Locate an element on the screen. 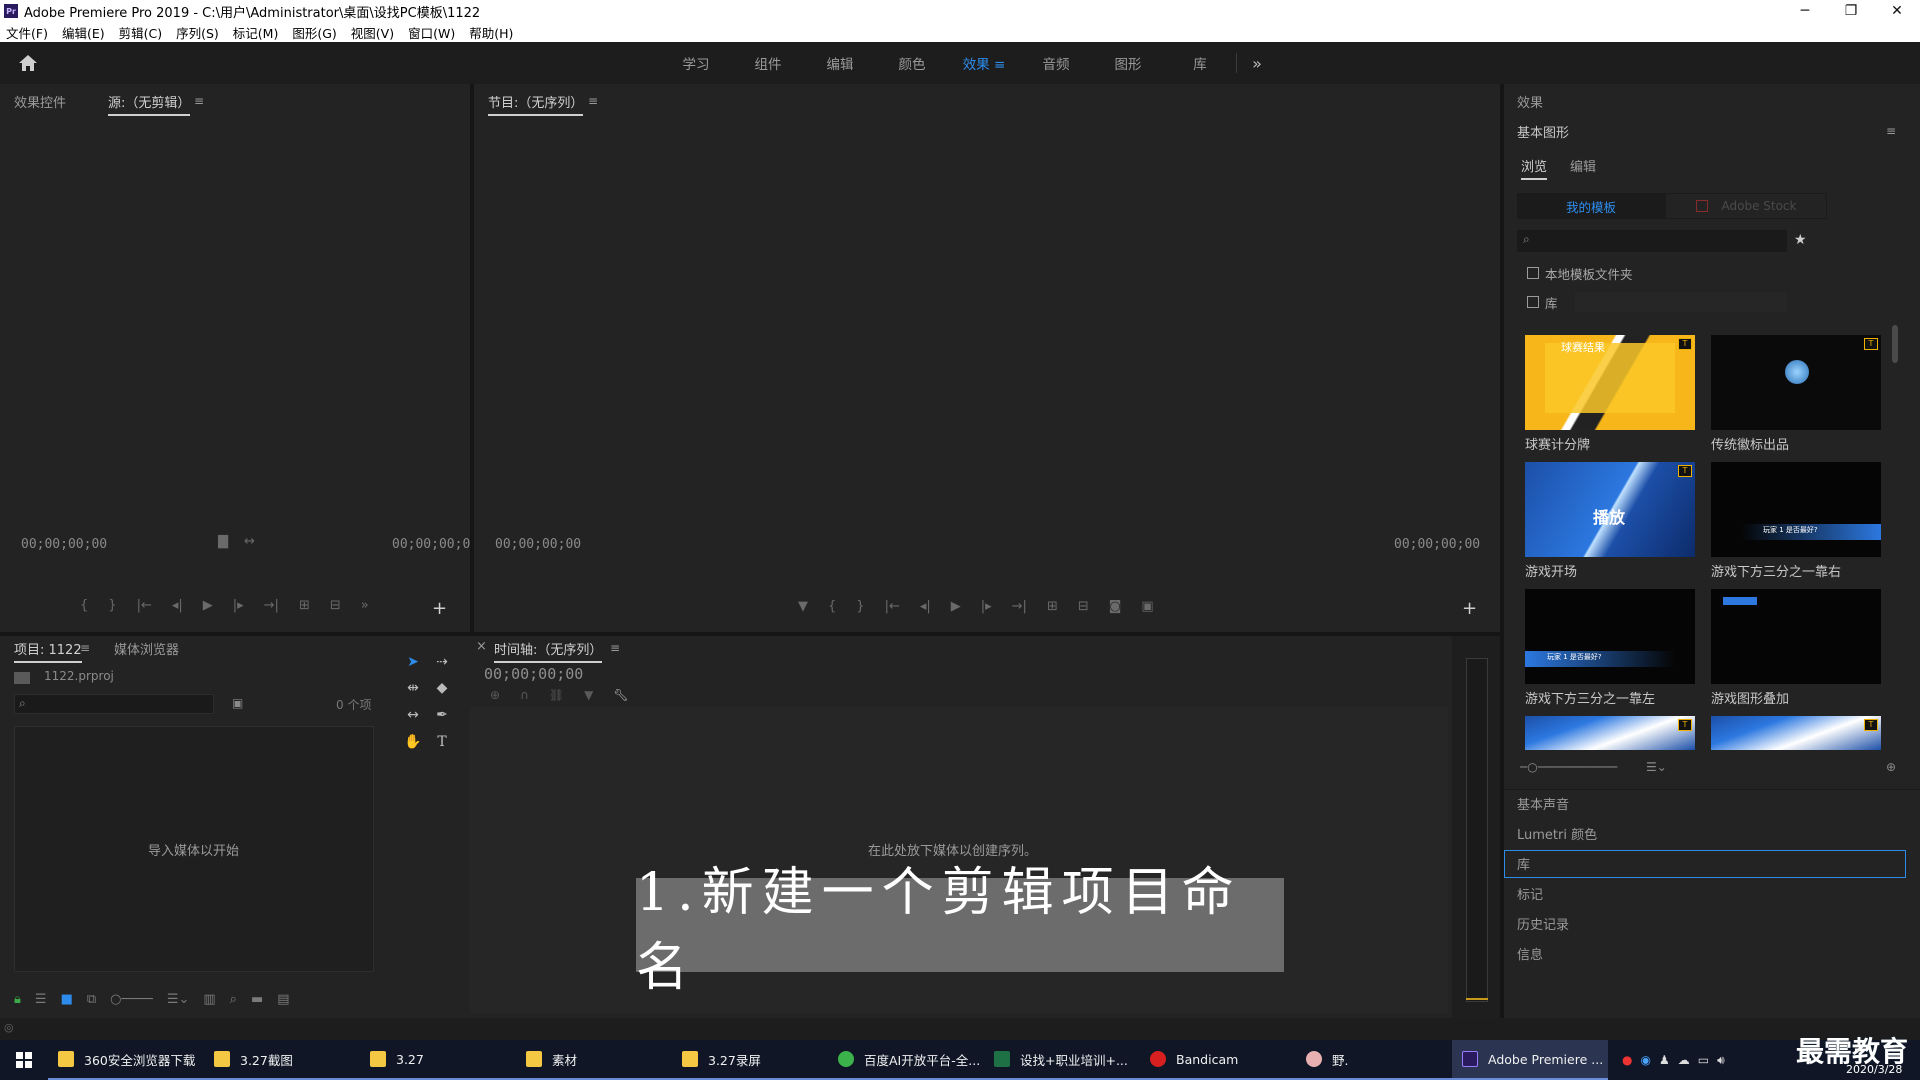  program-timecode-current: 00;00;00;00 is located at coordinates (538, 544).